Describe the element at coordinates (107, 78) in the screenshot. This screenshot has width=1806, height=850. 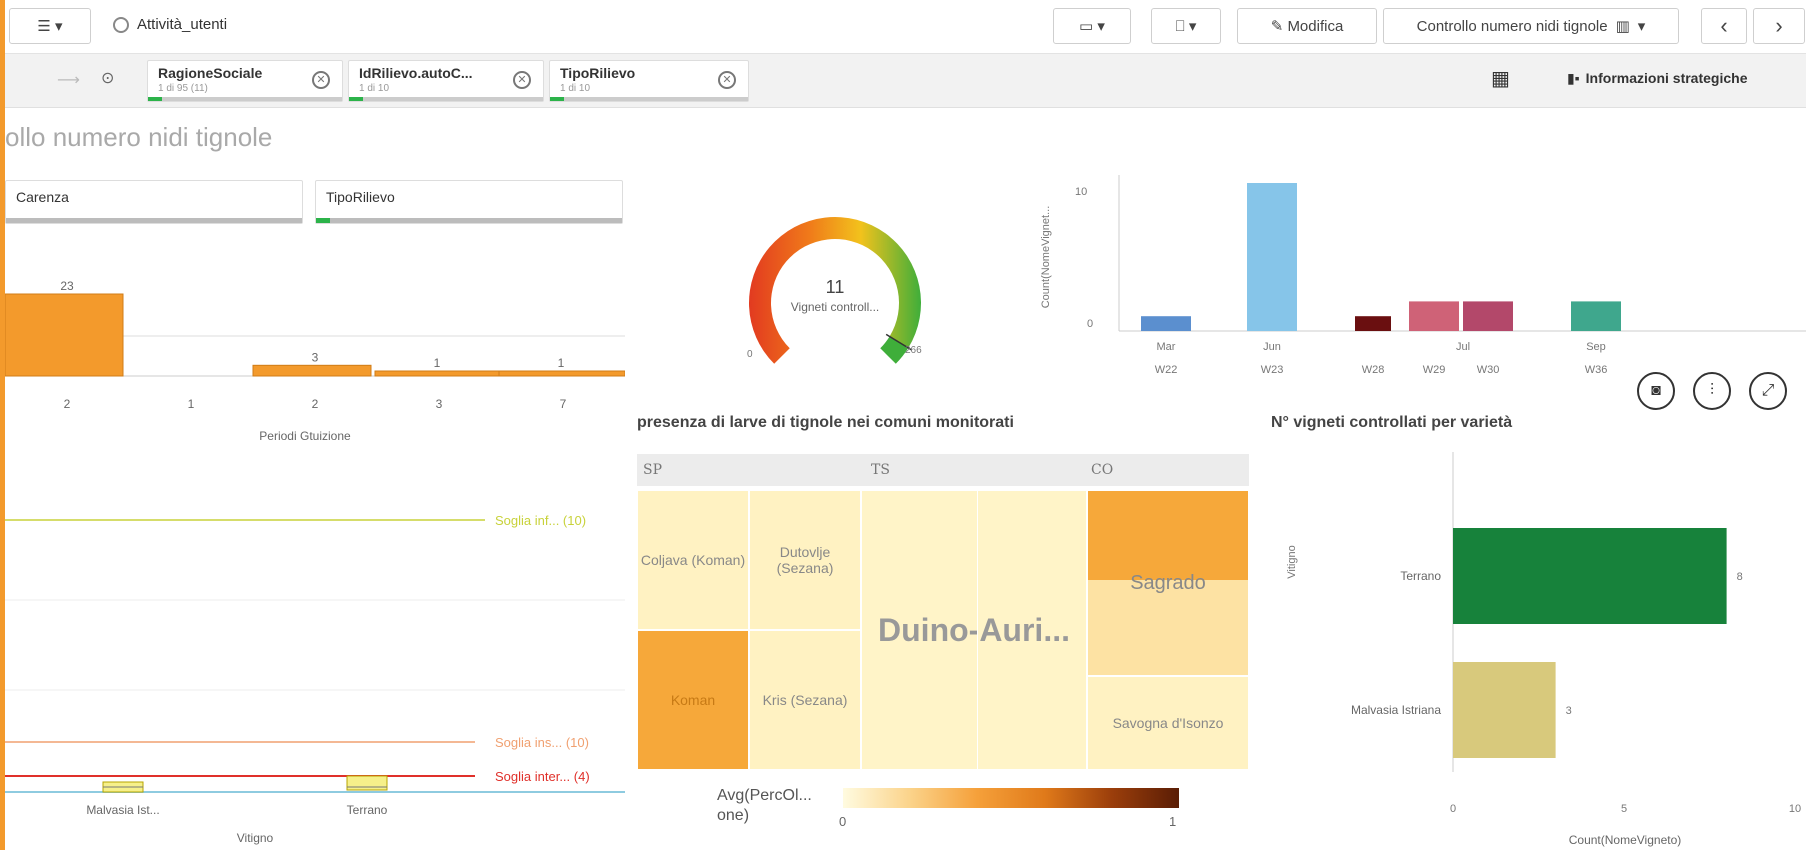
I see `clear-selections-icon: ⊙` at that location.